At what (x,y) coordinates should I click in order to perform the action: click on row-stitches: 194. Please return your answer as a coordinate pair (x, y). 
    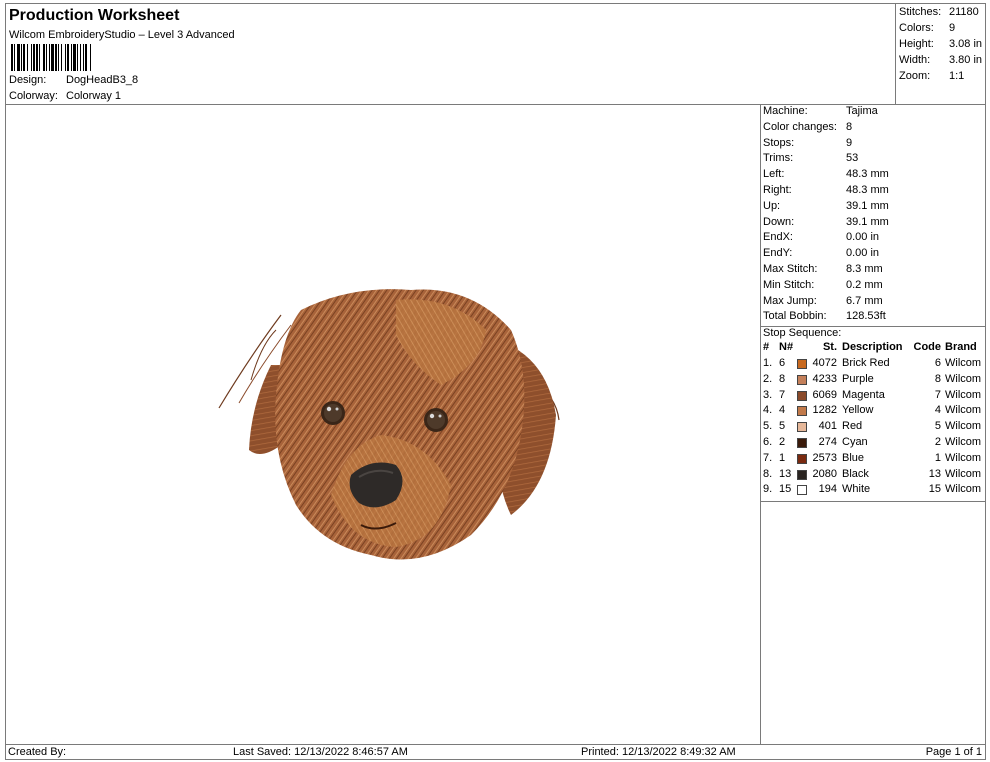
    Looking at the image, I should click on (827, 489).